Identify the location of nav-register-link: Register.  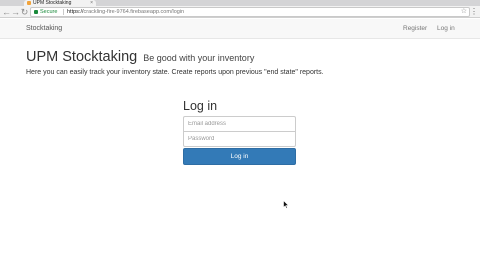
(415, 29).